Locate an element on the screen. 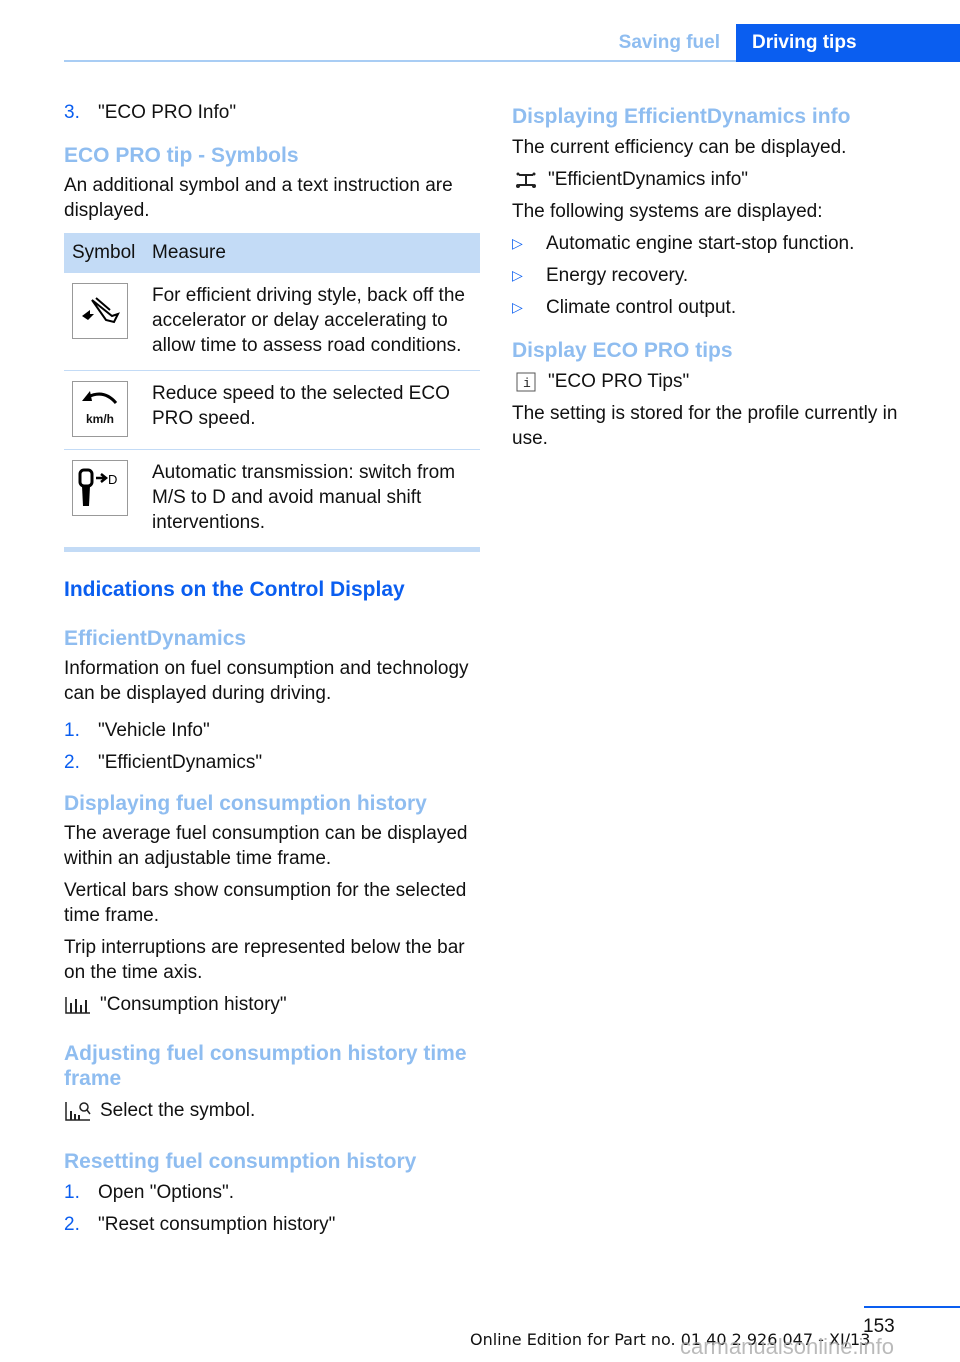 This screenshot has width=960, height=1362. footer-rule is located at coordinates (912, 1307).